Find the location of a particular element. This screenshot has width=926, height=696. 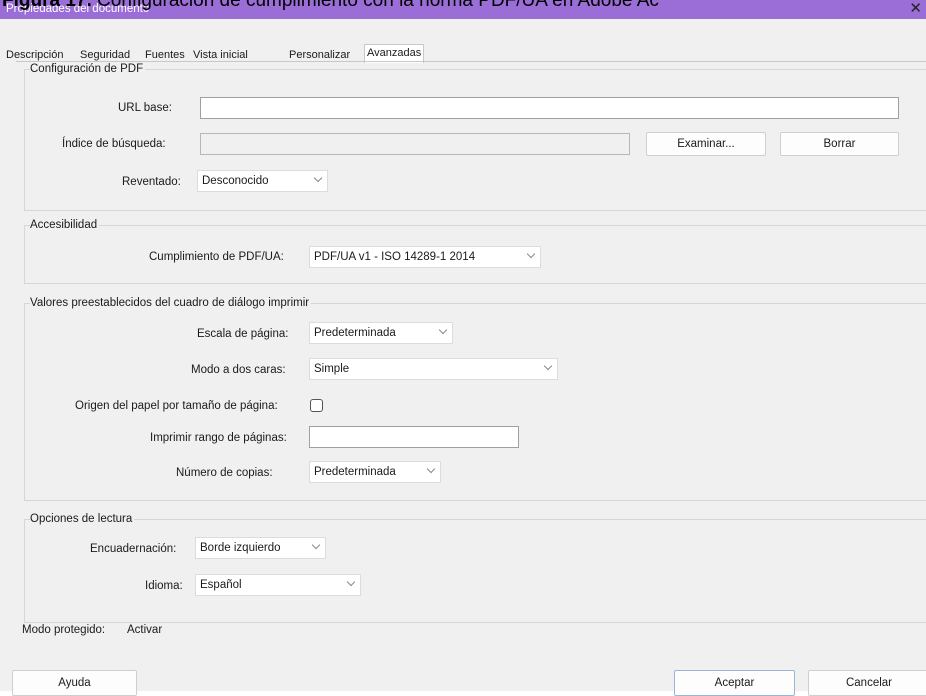

binding-label: Encuadernación: is located at coordinates (133, 549).